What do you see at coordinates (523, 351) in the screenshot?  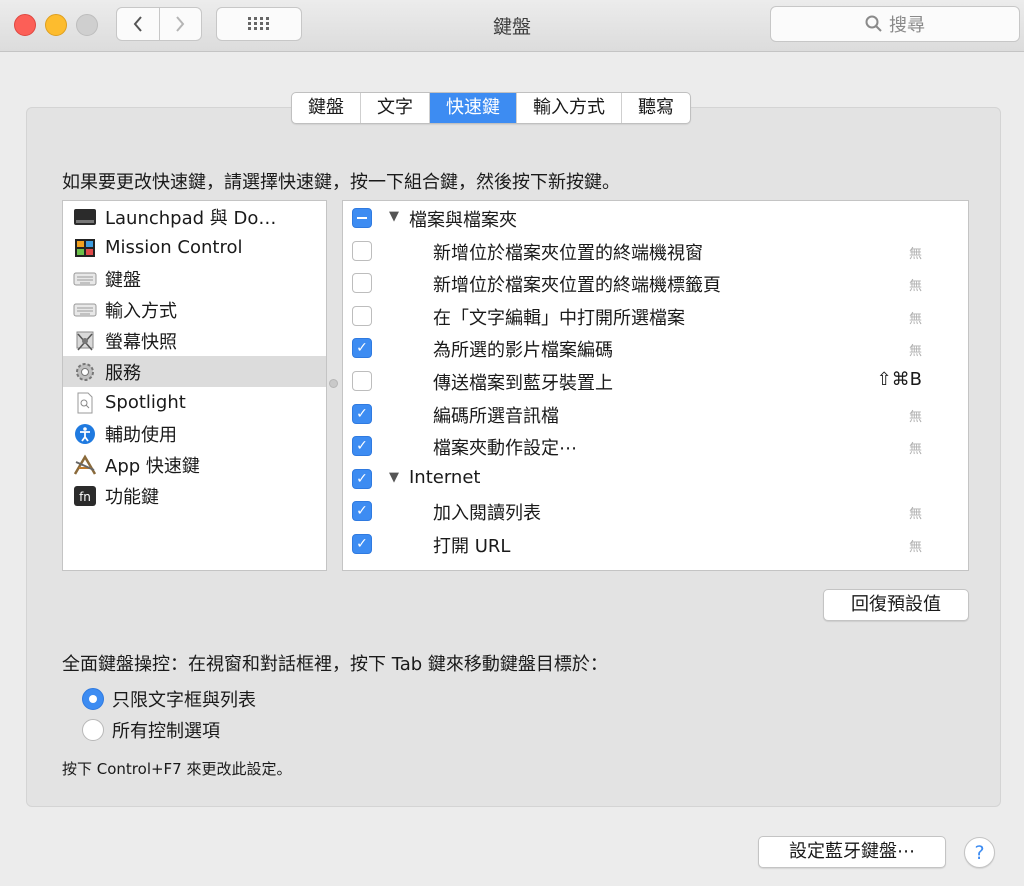 I see `shortcut-label: 為所選的影片檔案編碼` at bounding box center [523, 351].